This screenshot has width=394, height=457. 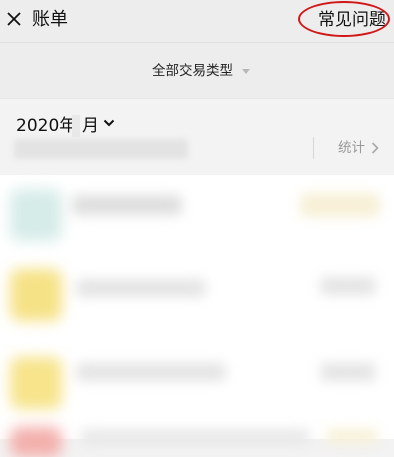 I want to click on transaction-row, so click(x=197, y=438).